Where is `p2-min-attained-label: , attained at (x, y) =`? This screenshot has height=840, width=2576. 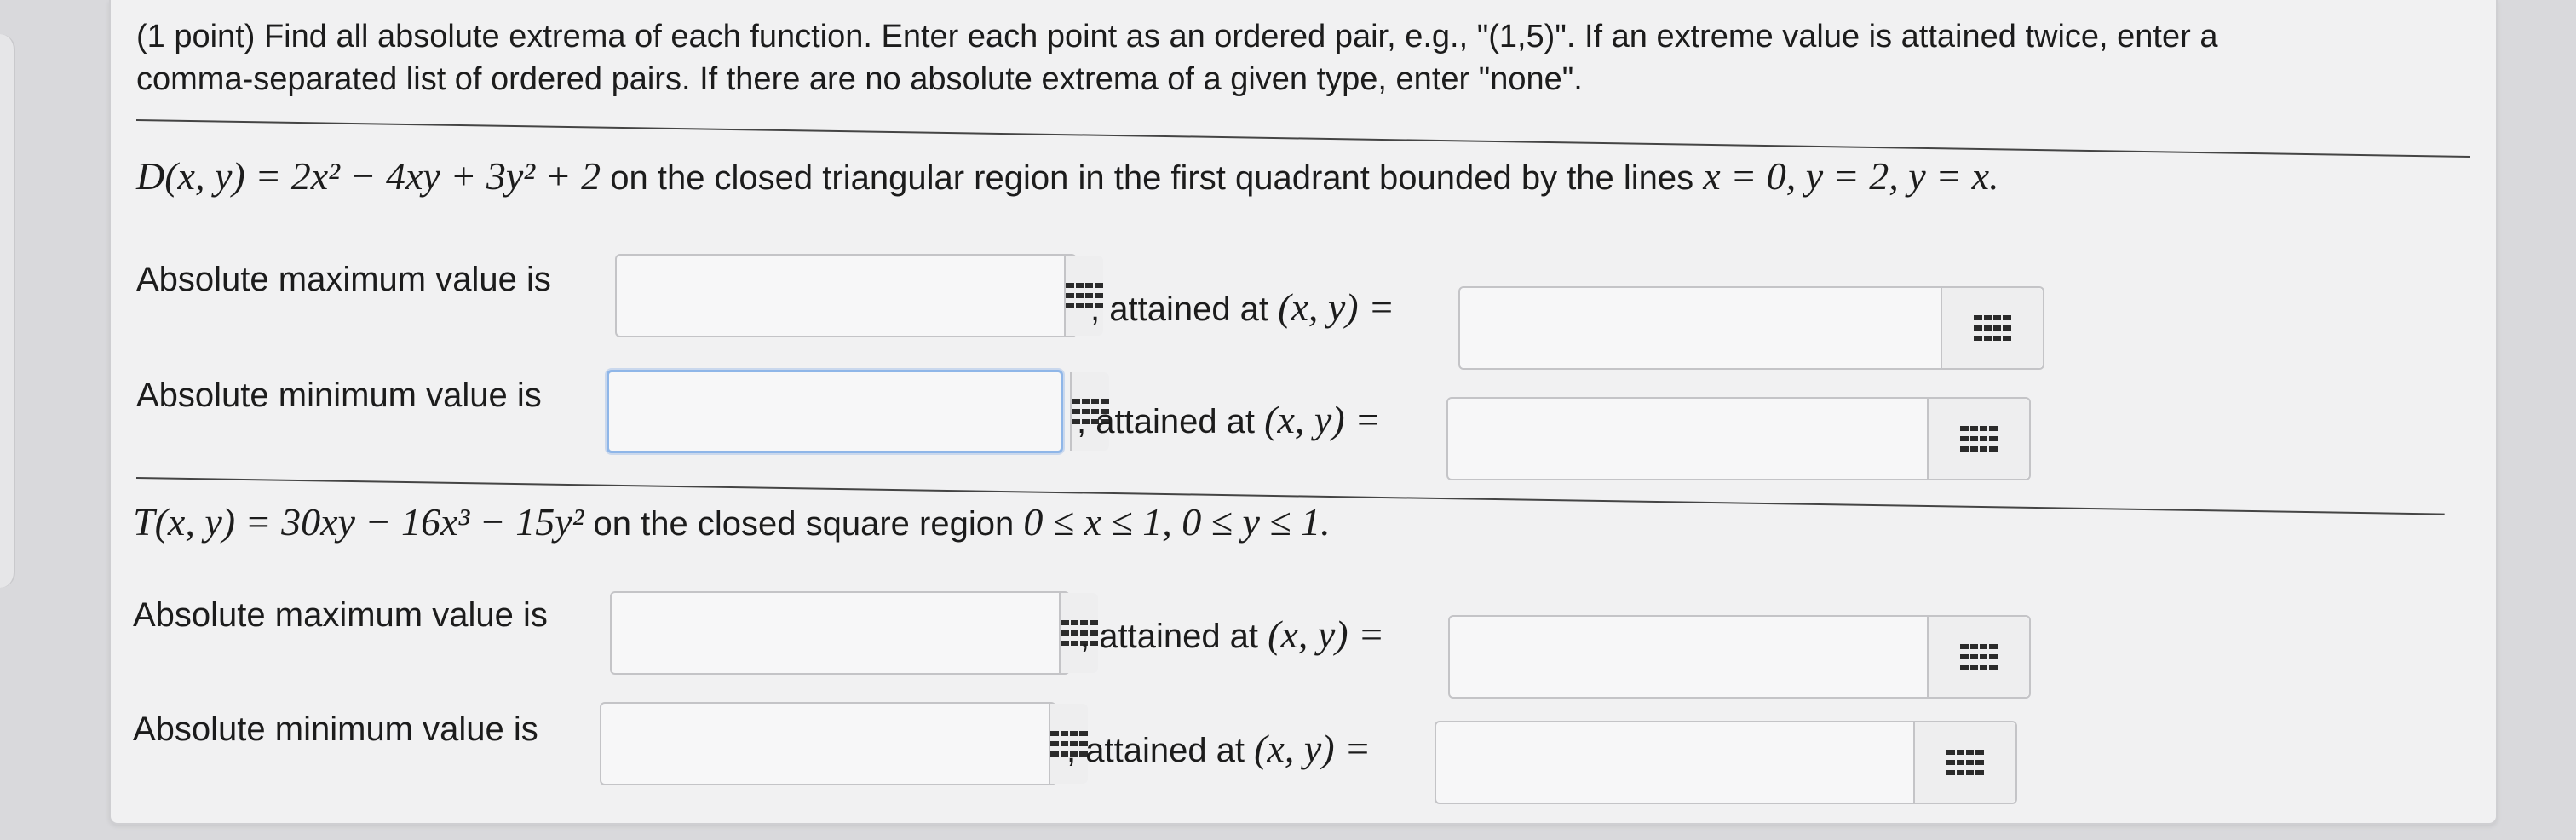
p2-min-attained-label: , attained at (x, y) = is located at coordinates (1219, 749).